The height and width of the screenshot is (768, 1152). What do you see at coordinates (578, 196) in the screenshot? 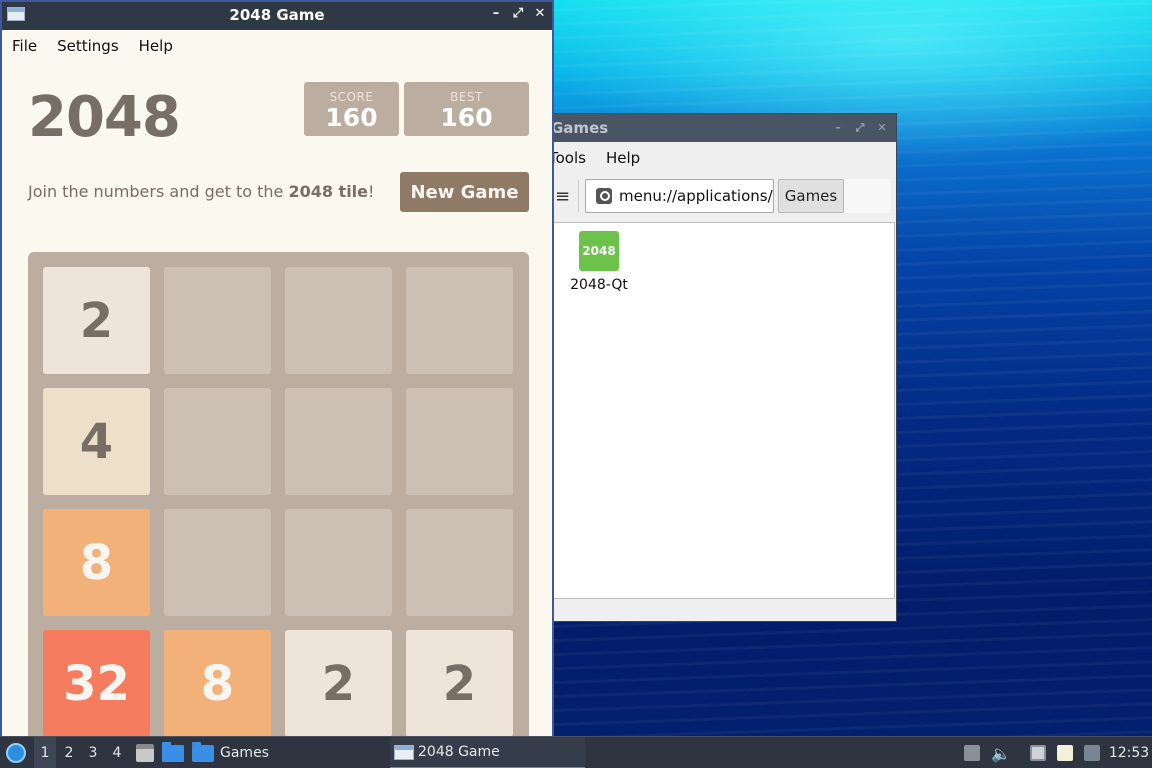
I see `toolbar-separator` at bounding box center [578, 196].